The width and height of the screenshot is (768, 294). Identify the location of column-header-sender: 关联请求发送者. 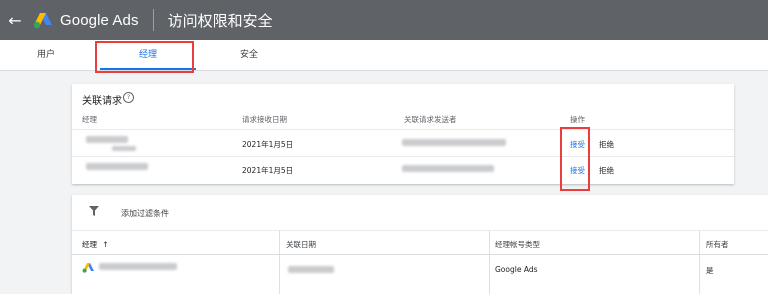
(430, 119).